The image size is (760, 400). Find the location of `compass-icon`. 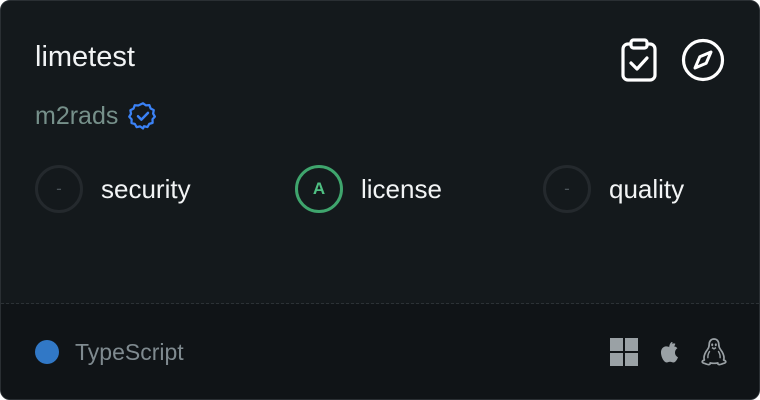

compass-icon is located at coordinates (703, 60).